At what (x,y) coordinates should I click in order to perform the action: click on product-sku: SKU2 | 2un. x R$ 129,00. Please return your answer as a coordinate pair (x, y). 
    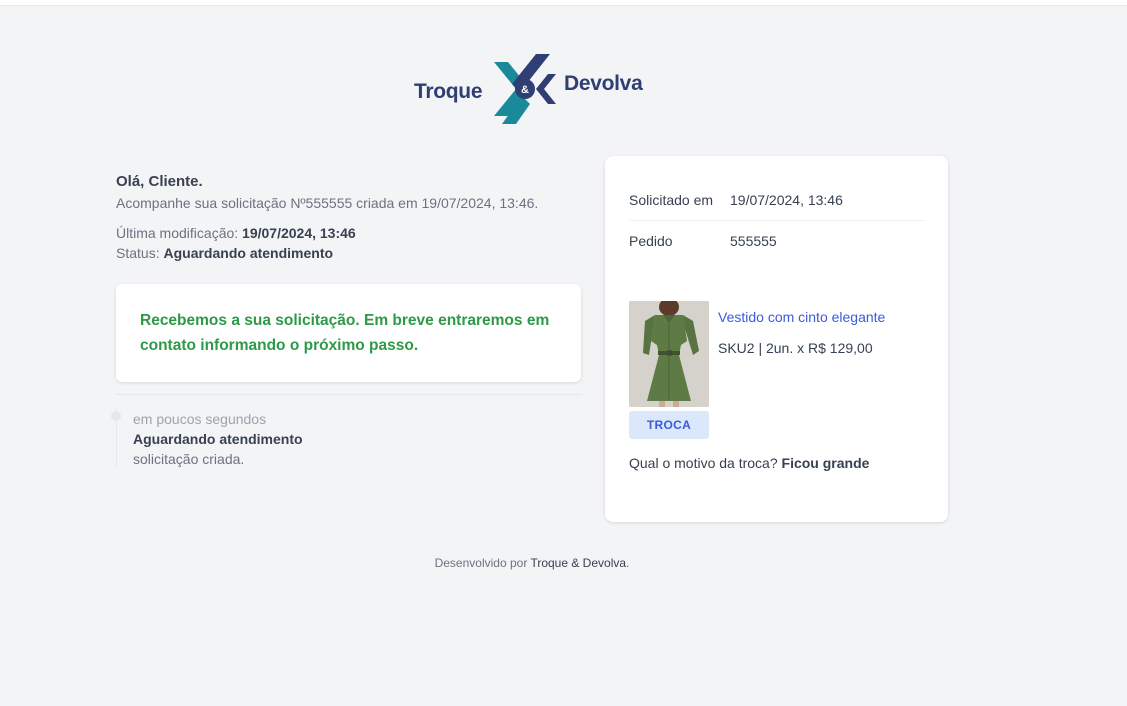
    Looking at the image, I should click on (795, 348).